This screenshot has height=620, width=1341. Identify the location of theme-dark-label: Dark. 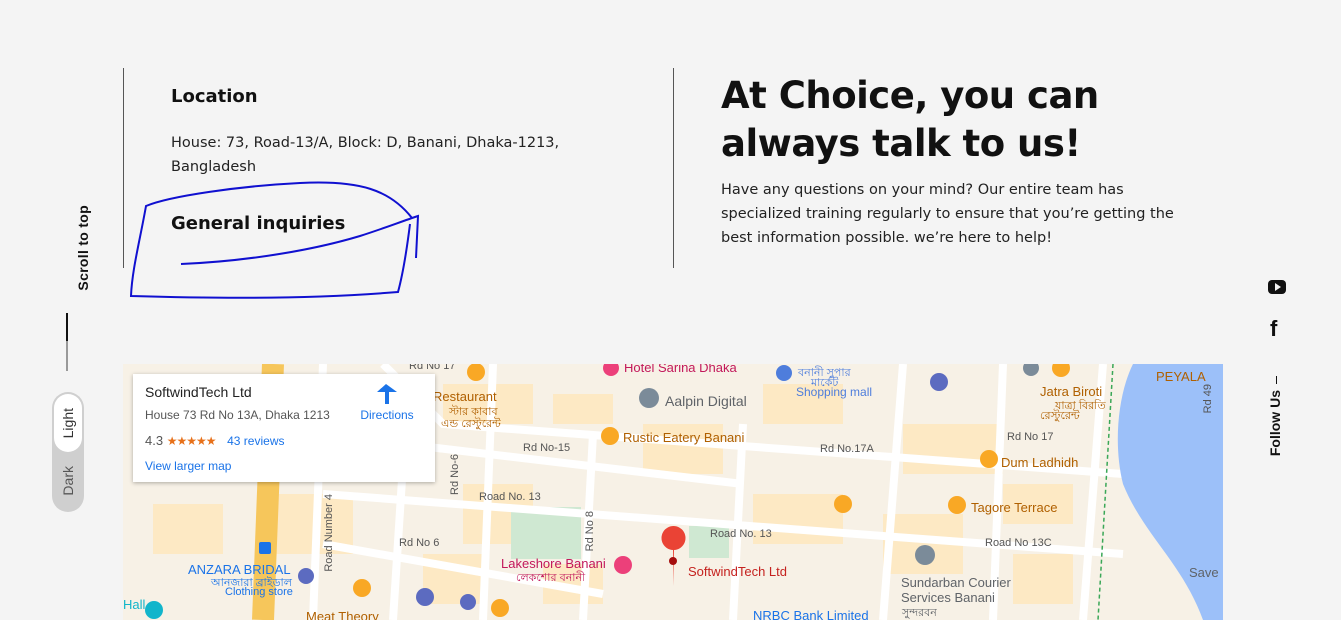
(68, 481).